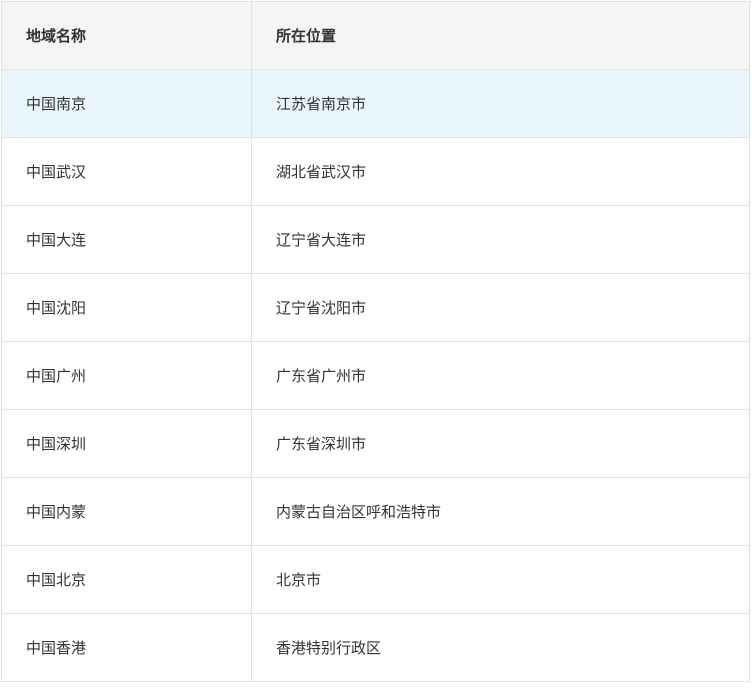 Image resolution: width=752 pixels, height=693 pixels. Describe the element at coordinates (500, 239) in the screenshot. I see `location-cell: 辽宁省大连市` at that location.